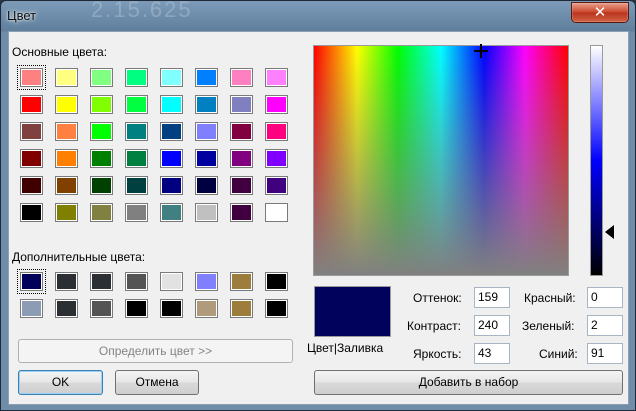  I want to click on color-preview, so click(352, 311).